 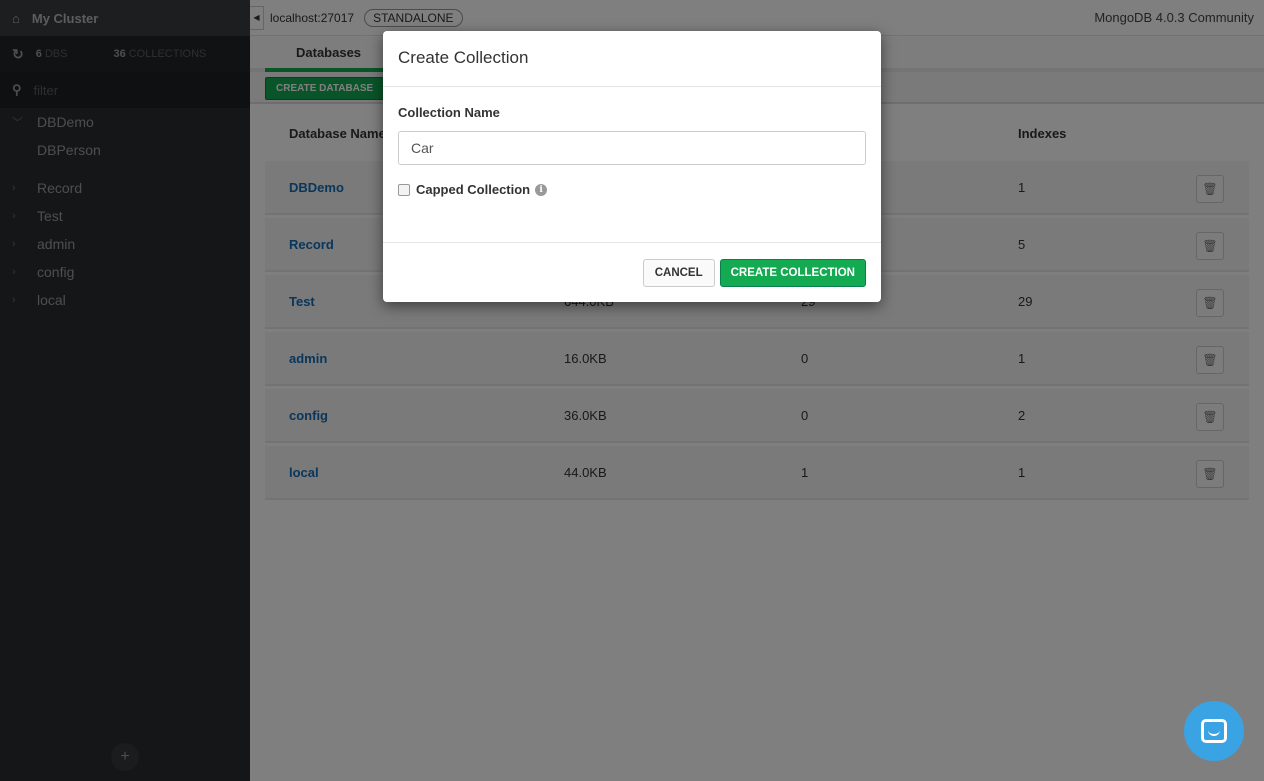 I want to click on create-collection-button: CREATE COLLECTION, so click(x=792, y=273).